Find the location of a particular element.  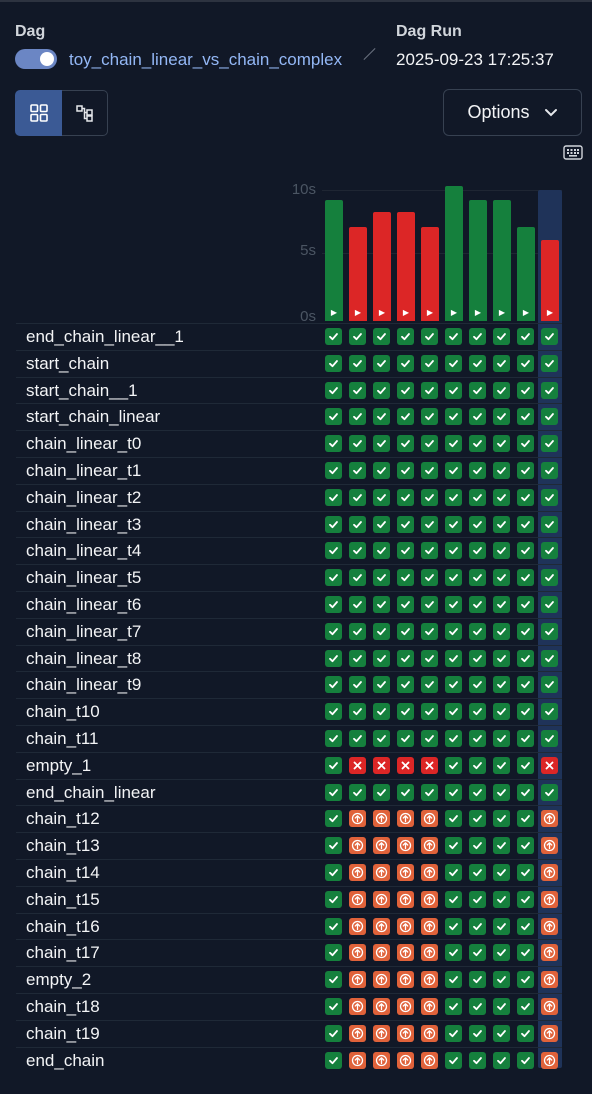

graph-view-button is located at coordinates (85, 113).